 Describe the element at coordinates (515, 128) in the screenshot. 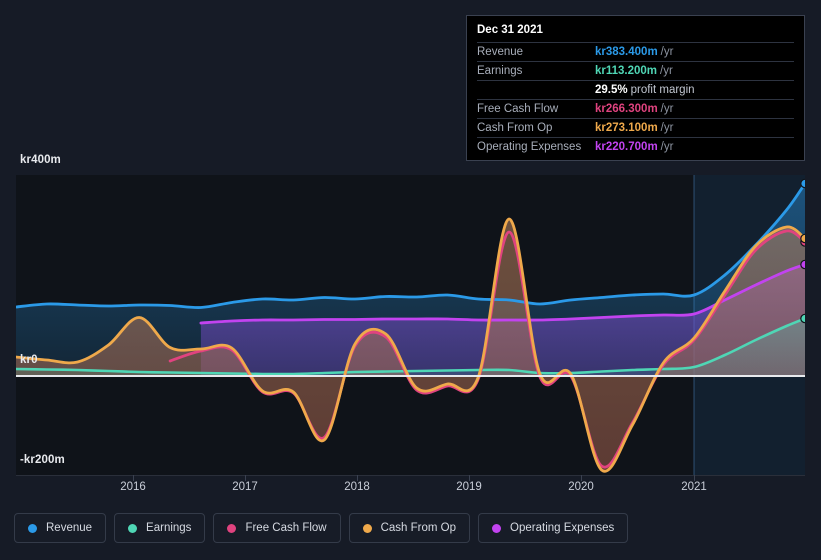

I see `tooltip-metric-name: Cash From Op` at that location.